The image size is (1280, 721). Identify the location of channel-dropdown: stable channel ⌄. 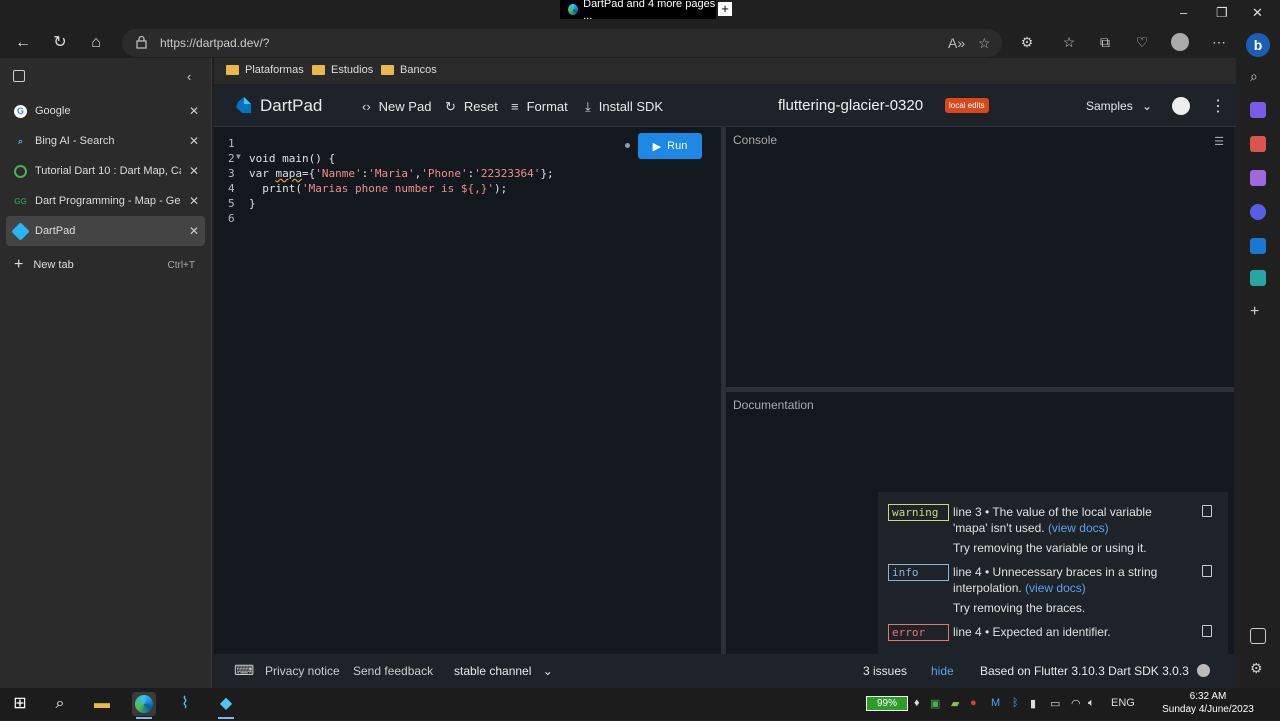
(503, 671).